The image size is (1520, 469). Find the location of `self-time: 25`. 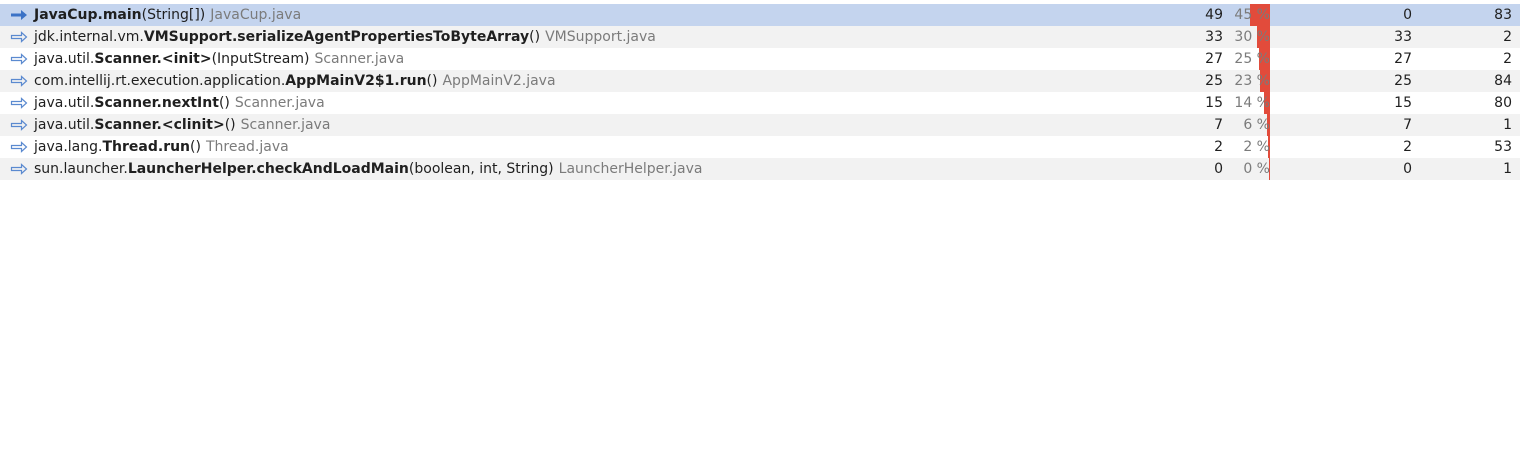

self-time: 25 is located at coordinates (1214, 81).